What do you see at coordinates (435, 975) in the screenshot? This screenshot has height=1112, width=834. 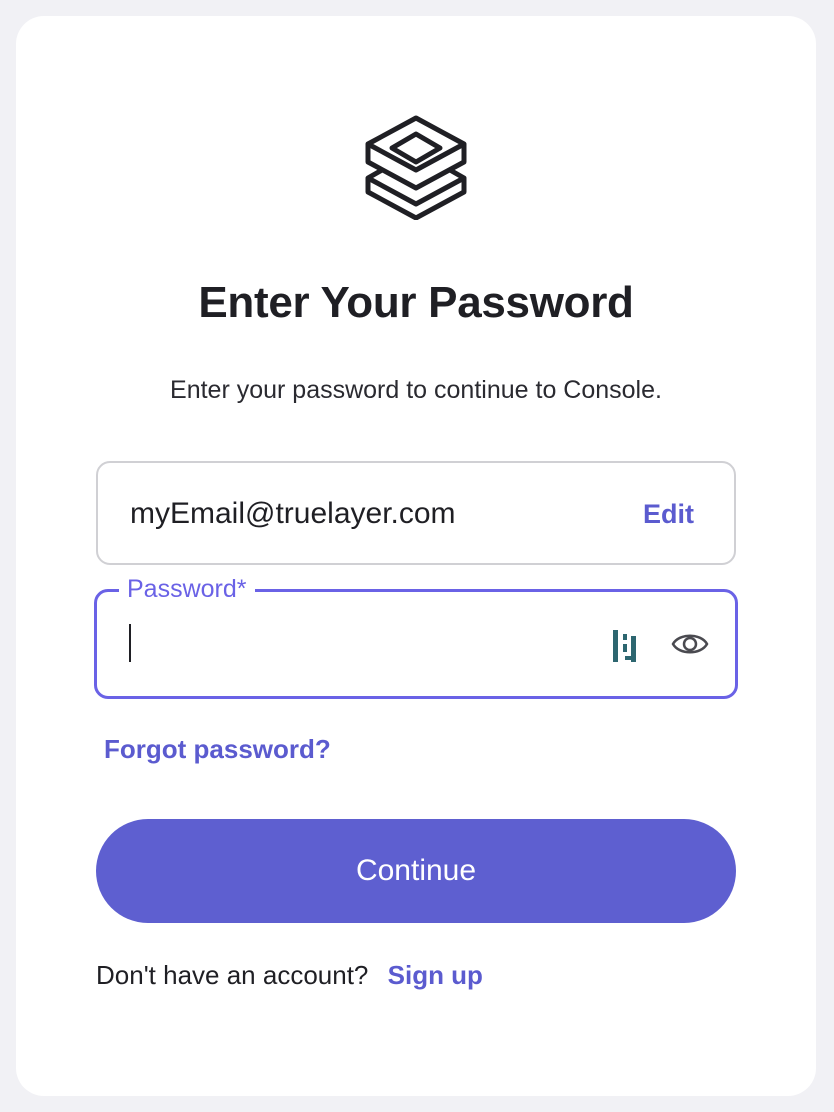 I see `signup-link: Sign up` at bounding box center [435, 975].